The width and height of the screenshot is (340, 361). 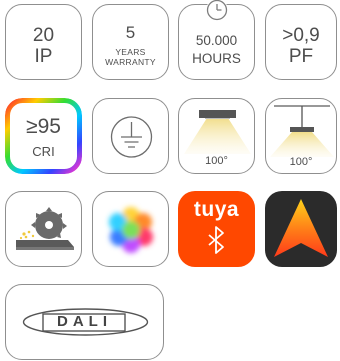 I want to click on warranty-years: YEARS, so click(x=130, y=52).